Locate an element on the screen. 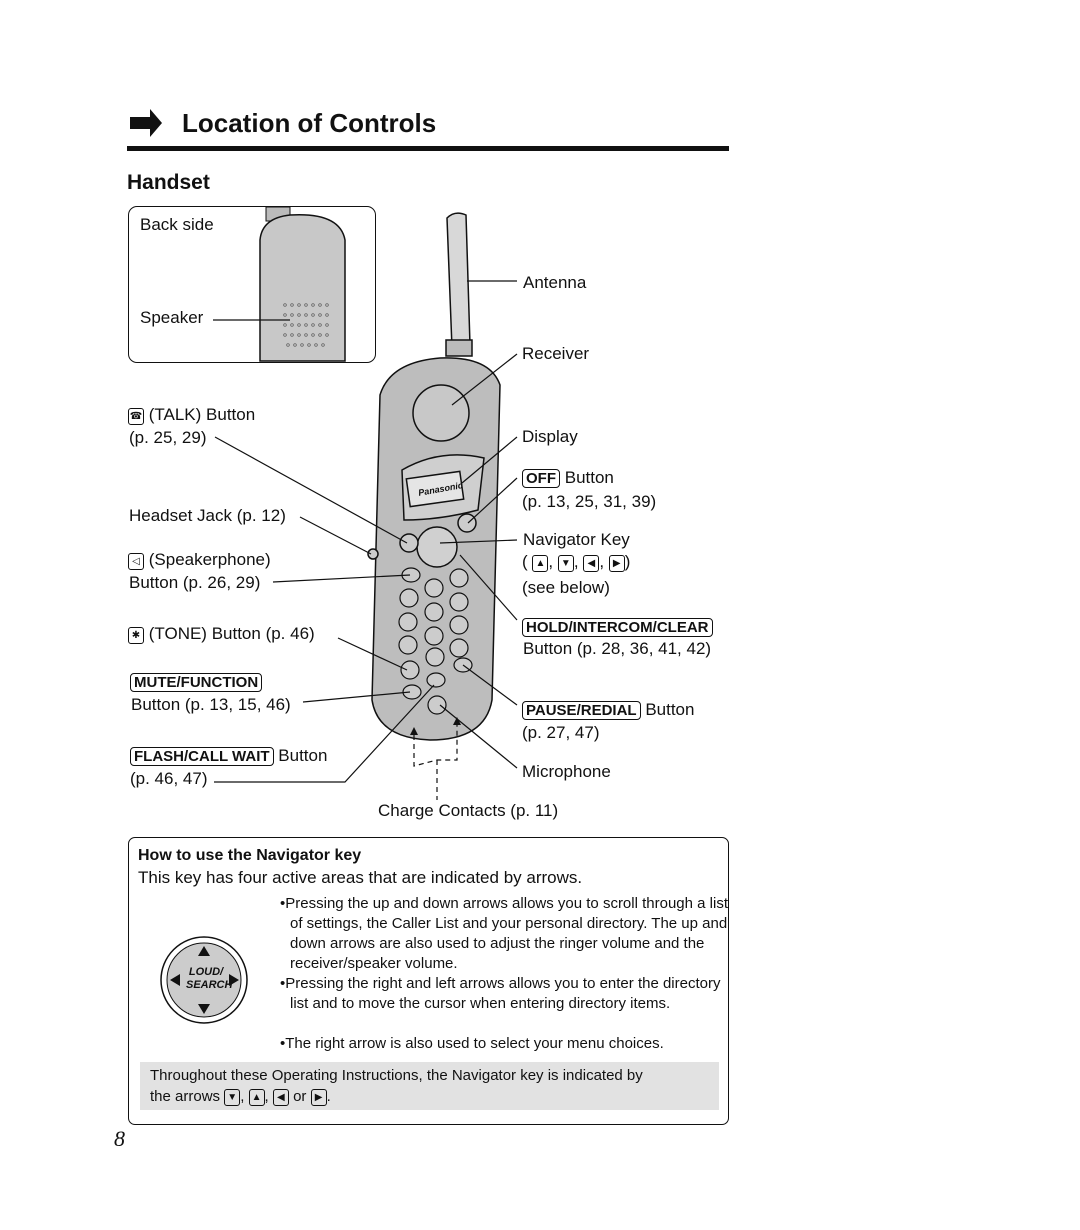  pause-key: PAUSE/REDIAL is located at coordinates (581, 710).